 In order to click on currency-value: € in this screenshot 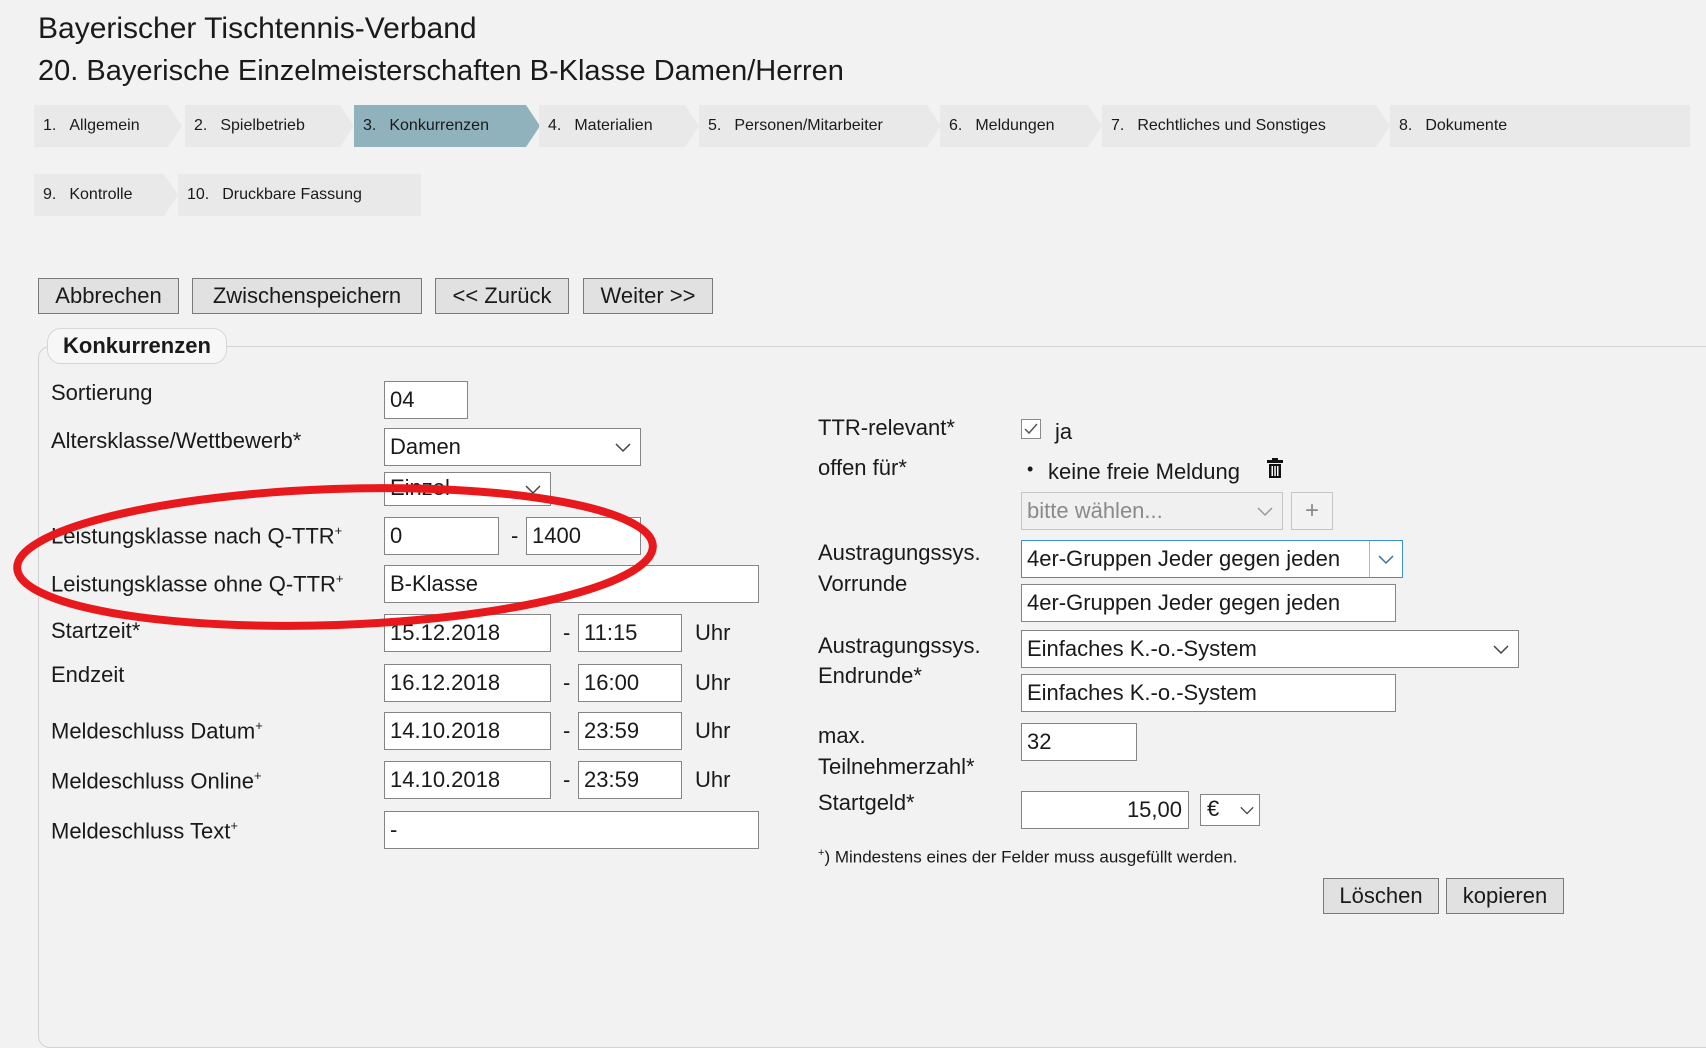, I will do `click(1213, 808)`.